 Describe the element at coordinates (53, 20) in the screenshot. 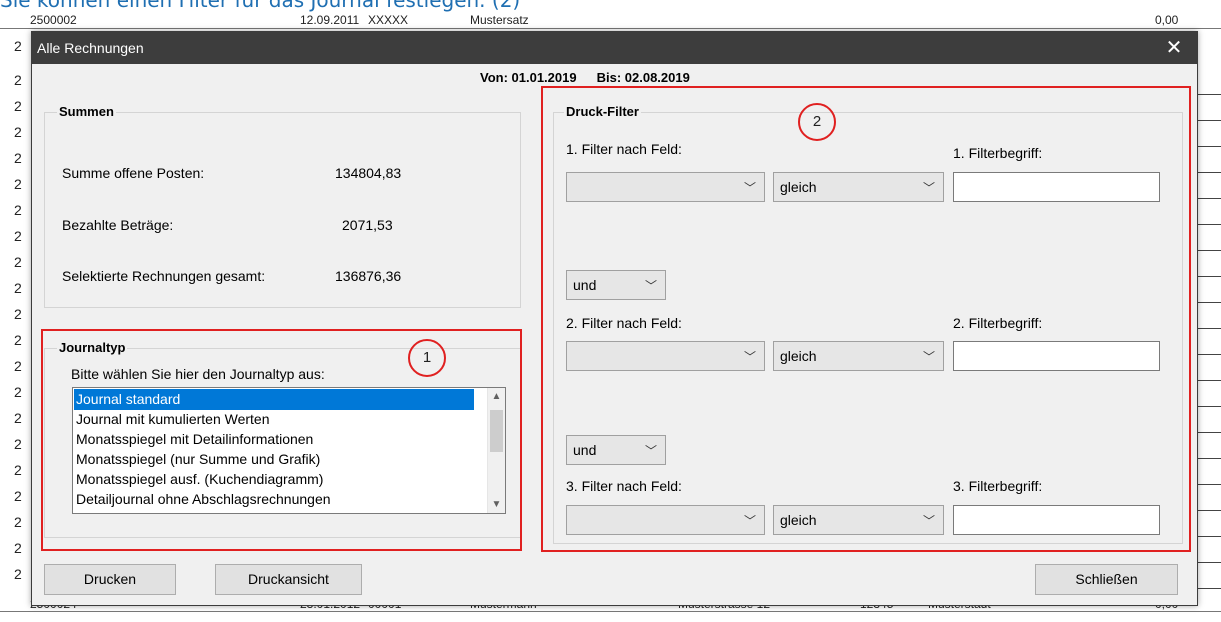

I see `bg-row-id: 2500002` at that location.